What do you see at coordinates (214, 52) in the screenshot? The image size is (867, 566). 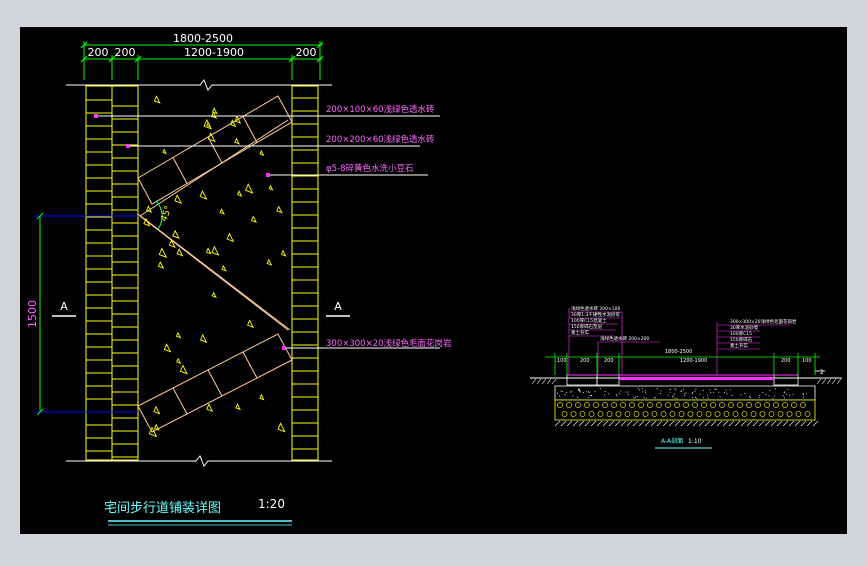 I see `dim-middle-text: 1200-1900` at bounding box center [214, 52].